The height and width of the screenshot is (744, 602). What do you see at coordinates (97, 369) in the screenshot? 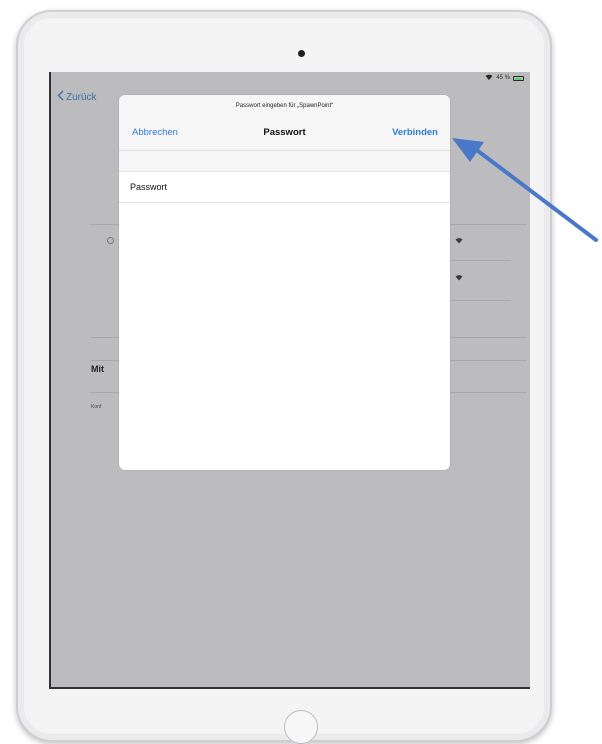
I see `section-title: Mit` at bounding box center [97, 369].